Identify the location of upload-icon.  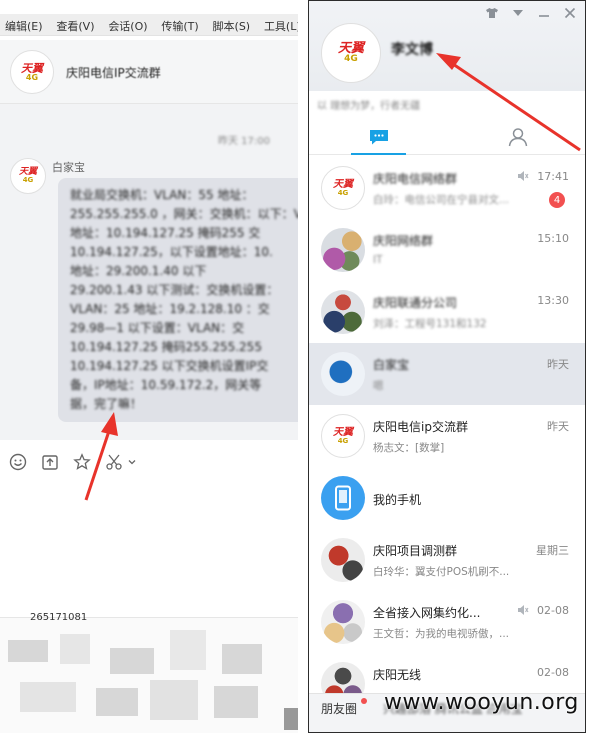
(50, 462).